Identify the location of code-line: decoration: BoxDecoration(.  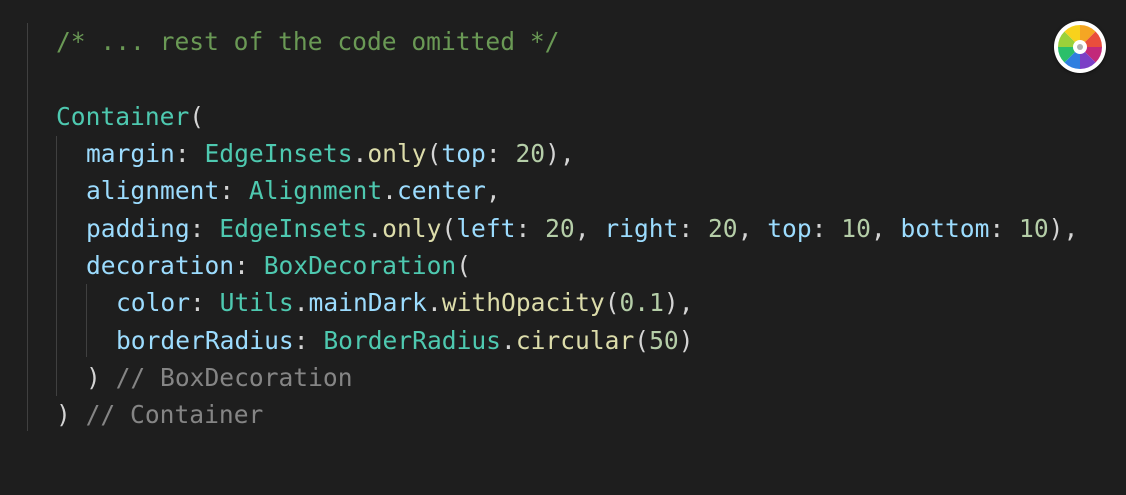
(278, 265).